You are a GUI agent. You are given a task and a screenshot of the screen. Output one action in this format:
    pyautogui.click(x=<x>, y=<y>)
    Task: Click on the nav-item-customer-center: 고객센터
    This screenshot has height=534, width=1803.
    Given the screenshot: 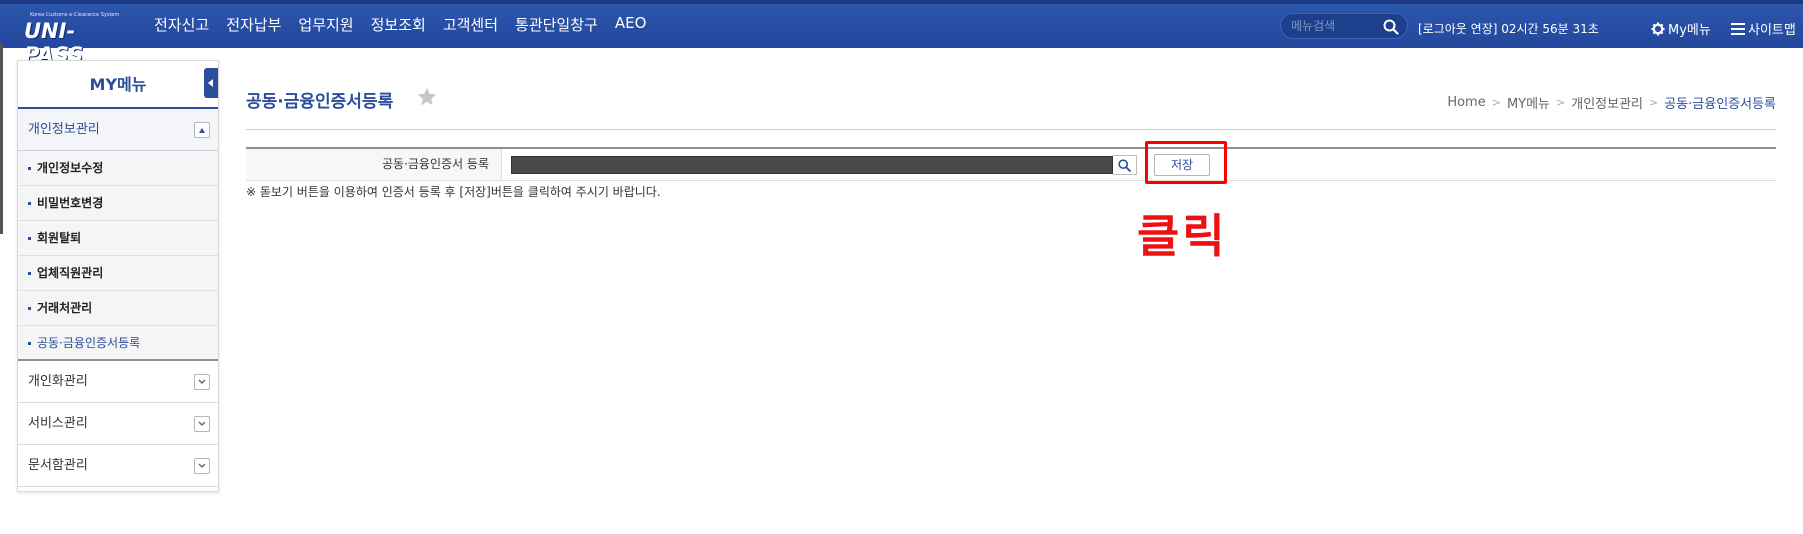 What is the action you would take?
    pyautogui.click(x=470, y=24)
    